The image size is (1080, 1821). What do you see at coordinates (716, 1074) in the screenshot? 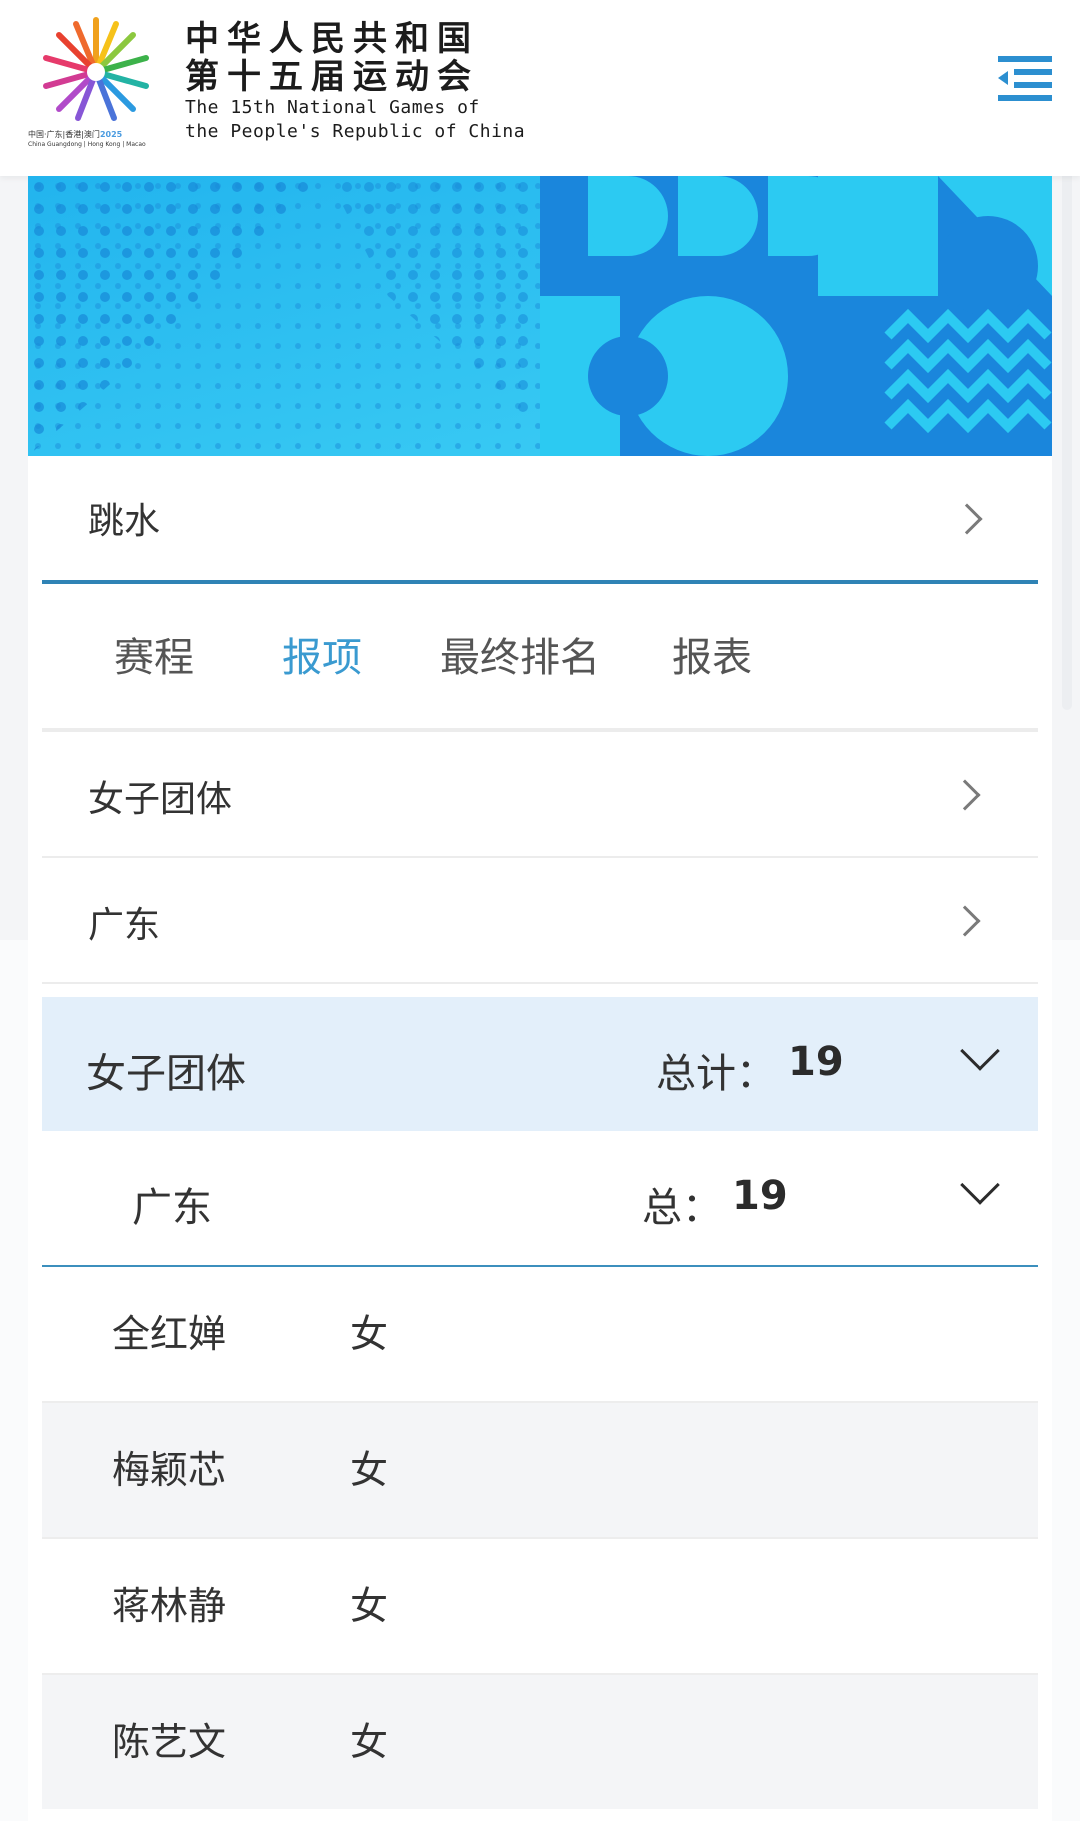
I see `event-total-label: 总计：` at bounding box center [716, 1074].